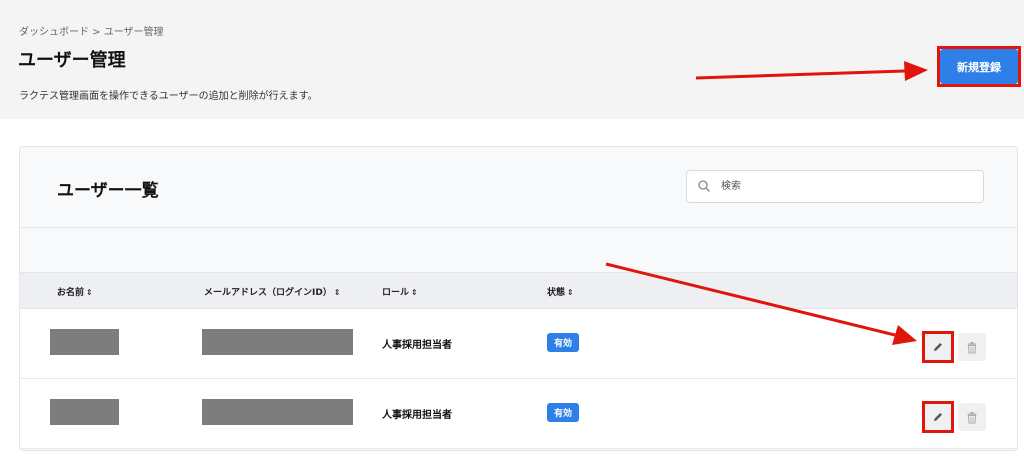 This screenshot has width=1024, height=469. I want to click on table-header: お名前 ⇕ メールアドレス（ログインID） ⇕ ロール ⇕ 状態 ⇕, so click(518, 290).